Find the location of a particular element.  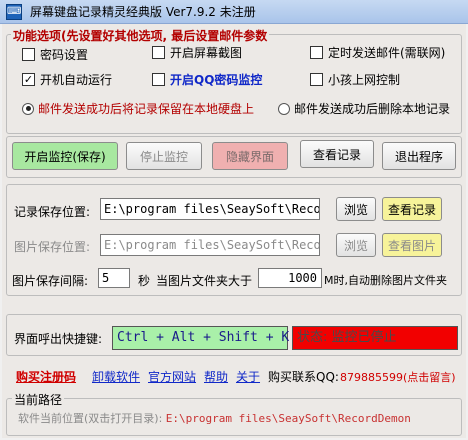

qq-monitor-checkbox: 开启QQ密码监控 is located at coordinates (207, 79).